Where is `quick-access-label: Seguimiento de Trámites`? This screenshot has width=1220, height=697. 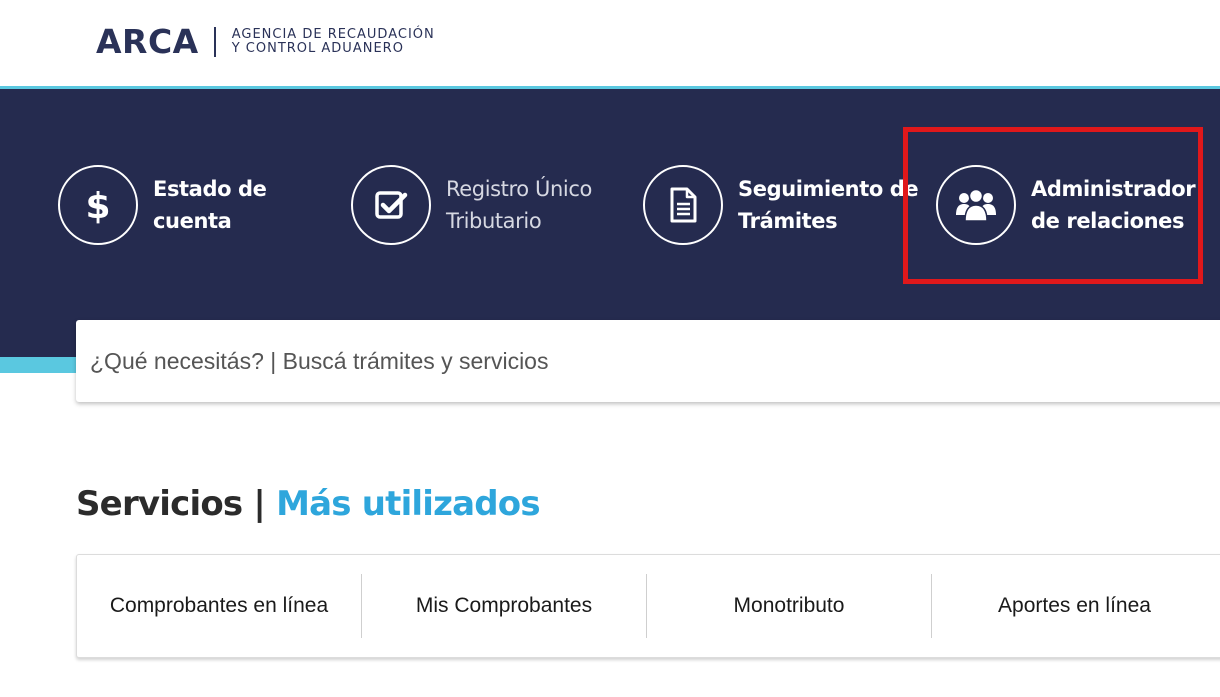
quick-access-label: Seguimiento de Trámites is located at coordinates (828, 205).